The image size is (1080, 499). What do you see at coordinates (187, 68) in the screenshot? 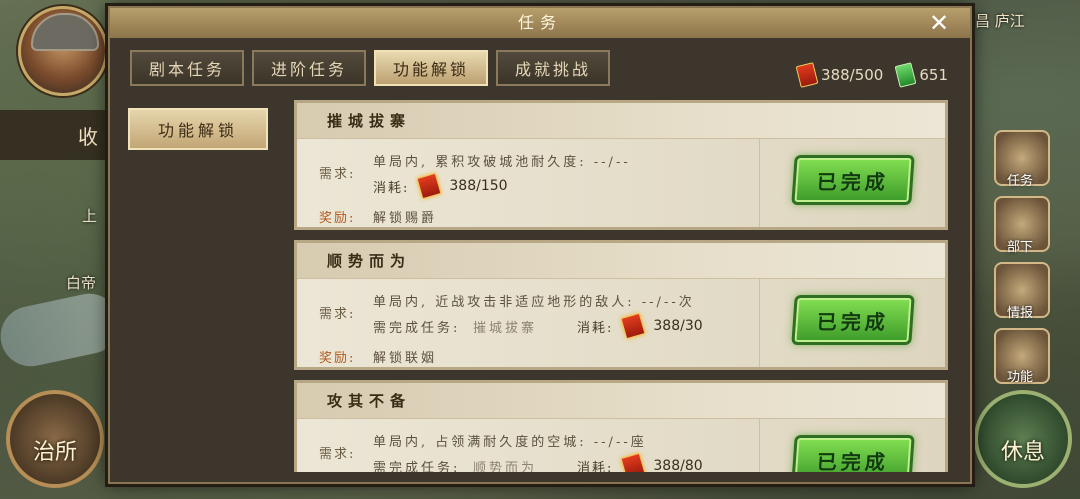
I see `tab-script-tasks: 剧本任务` at bounding box center [187, 68].